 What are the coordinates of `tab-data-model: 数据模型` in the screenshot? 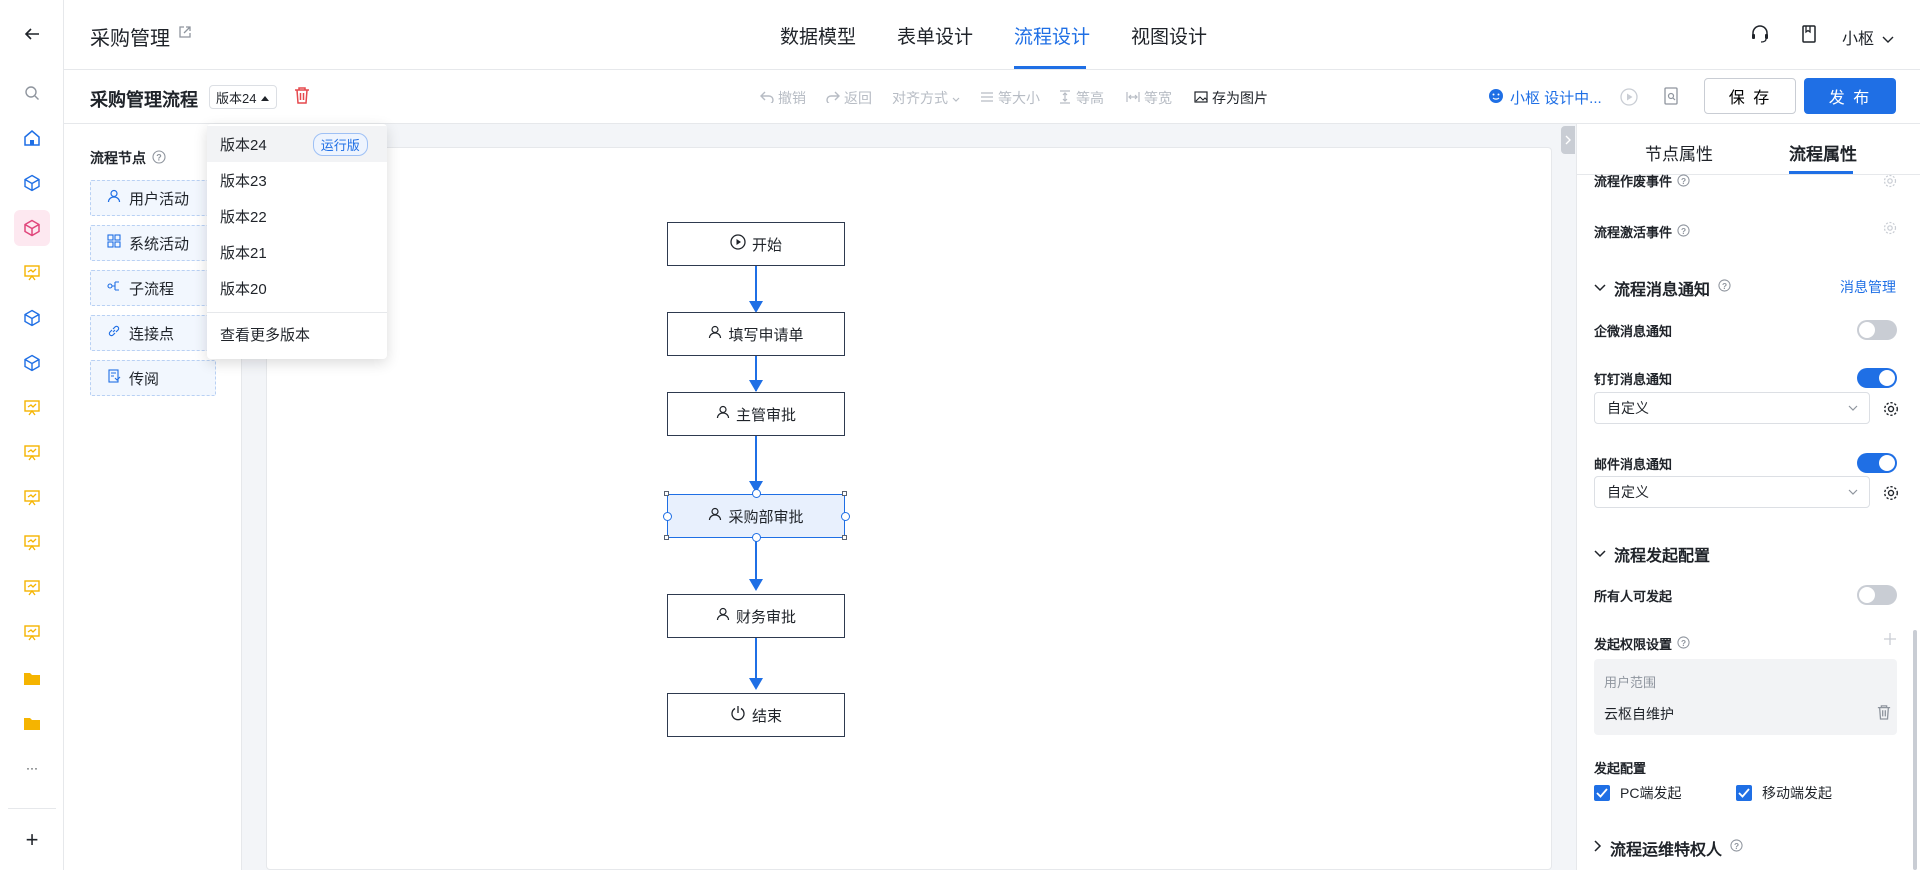 It's located at (818, 35).